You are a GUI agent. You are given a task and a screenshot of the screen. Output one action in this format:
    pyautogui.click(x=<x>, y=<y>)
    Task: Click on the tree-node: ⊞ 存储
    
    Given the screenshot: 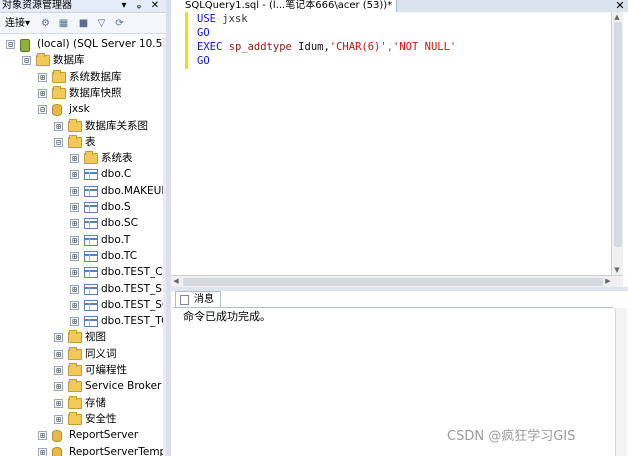 What is the action you would take?
    pyautogui.click(x=83, y=403)
    